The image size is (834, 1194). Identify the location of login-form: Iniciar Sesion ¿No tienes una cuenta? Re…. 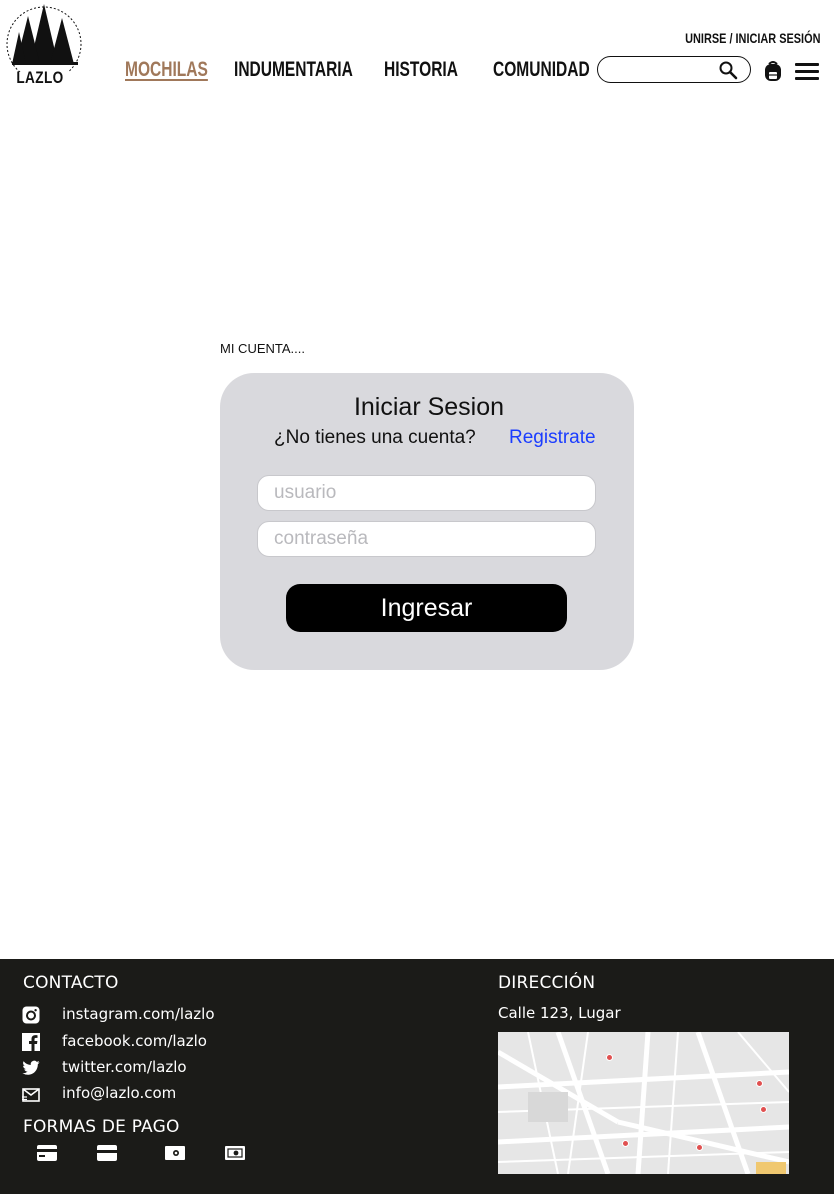
(427, 521).